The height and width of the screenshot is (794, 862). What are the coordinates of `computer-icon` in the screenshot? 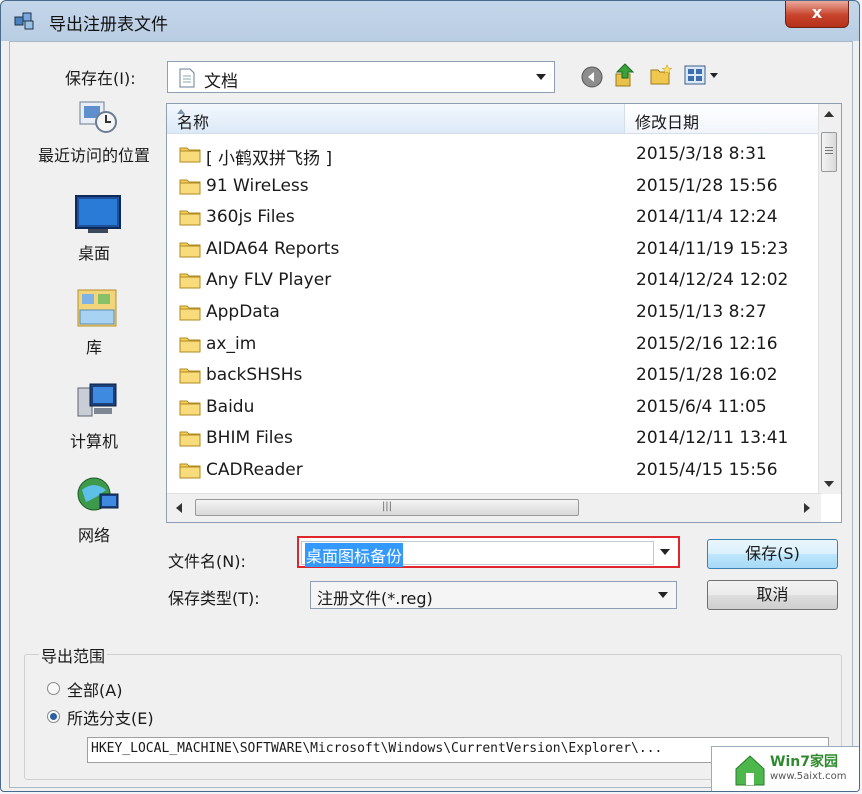 It's located at (97, 400).